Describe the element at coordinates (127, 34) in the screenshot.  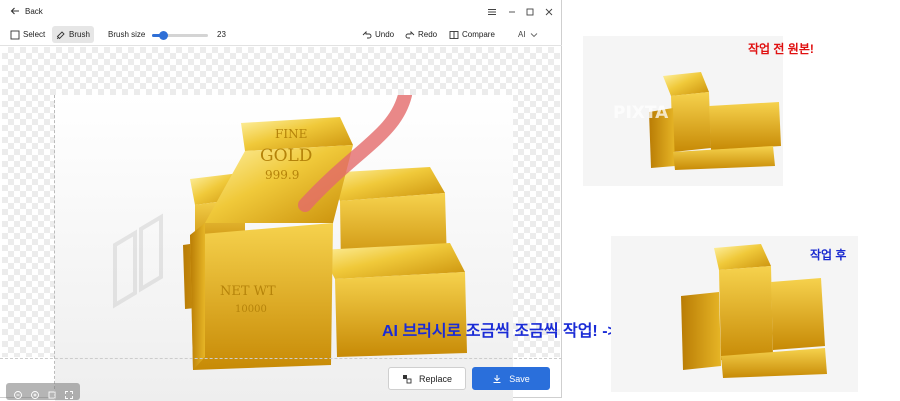
I see `brush-size-label: Brush size` at that location.